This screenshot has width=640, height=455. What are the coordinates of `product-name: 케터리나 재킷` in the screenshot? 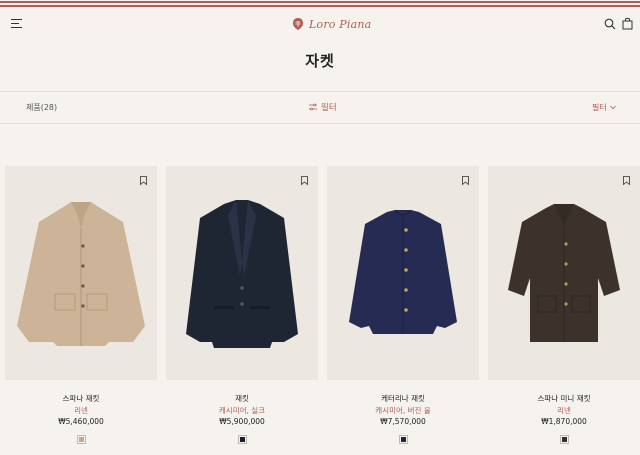 It's located at (403, 398).